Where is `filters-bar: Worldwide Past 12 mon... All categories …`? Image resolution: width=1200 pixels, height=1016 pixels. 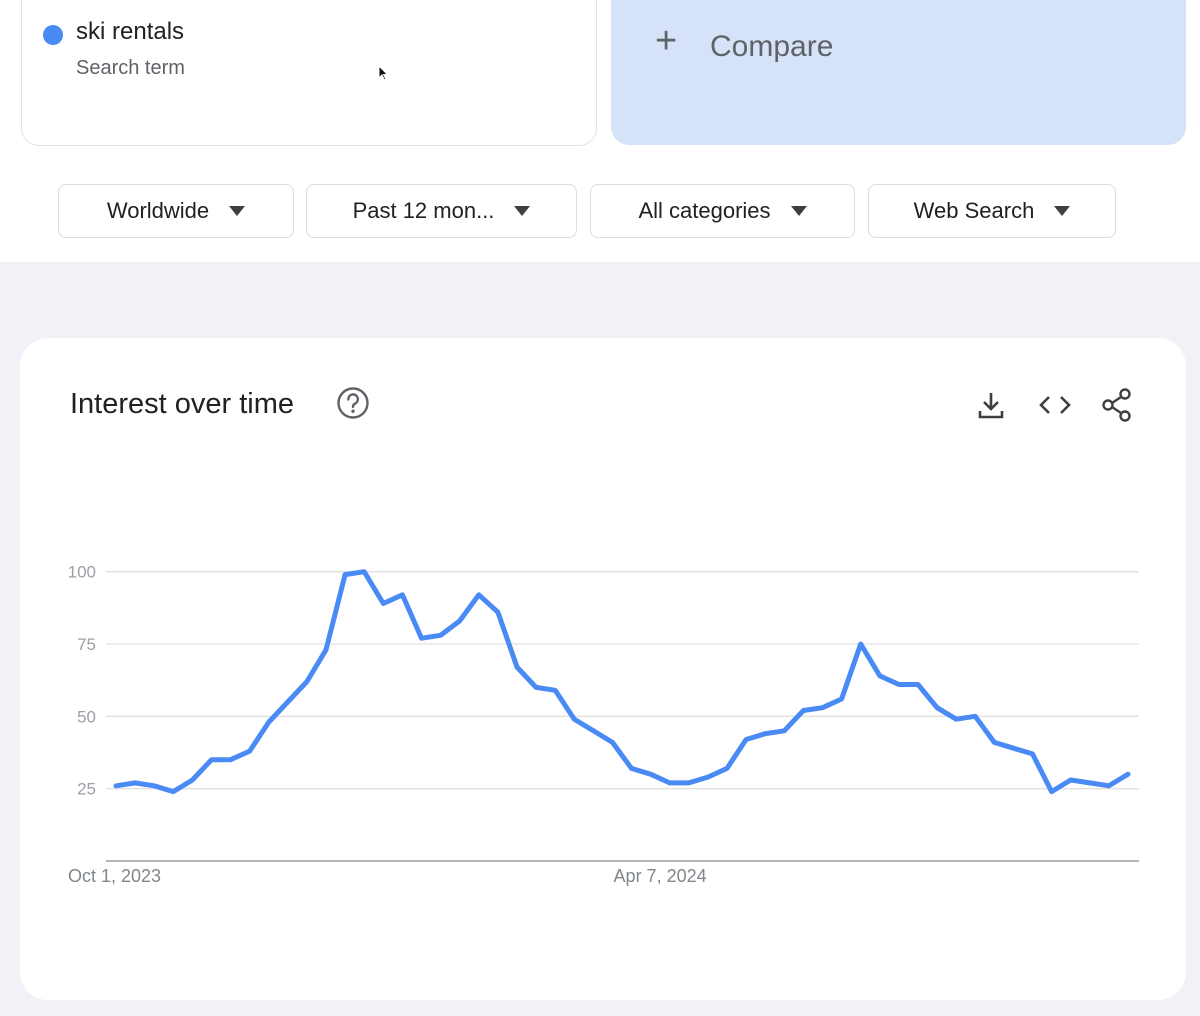 filters-bar: Worldwide Past 12 mon... All categories … is located at coordinates (603, 210).